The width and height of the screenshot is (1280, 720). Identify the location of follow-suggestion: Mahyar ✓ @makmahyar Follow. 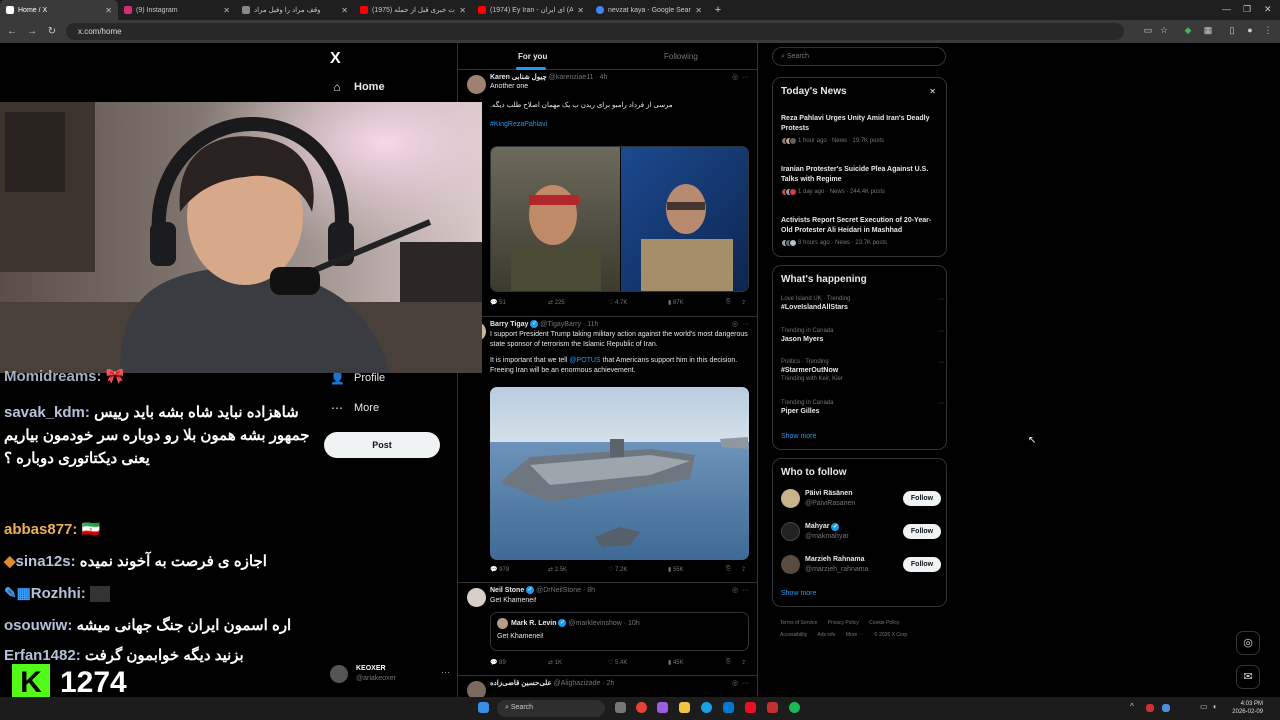
(861, 533).